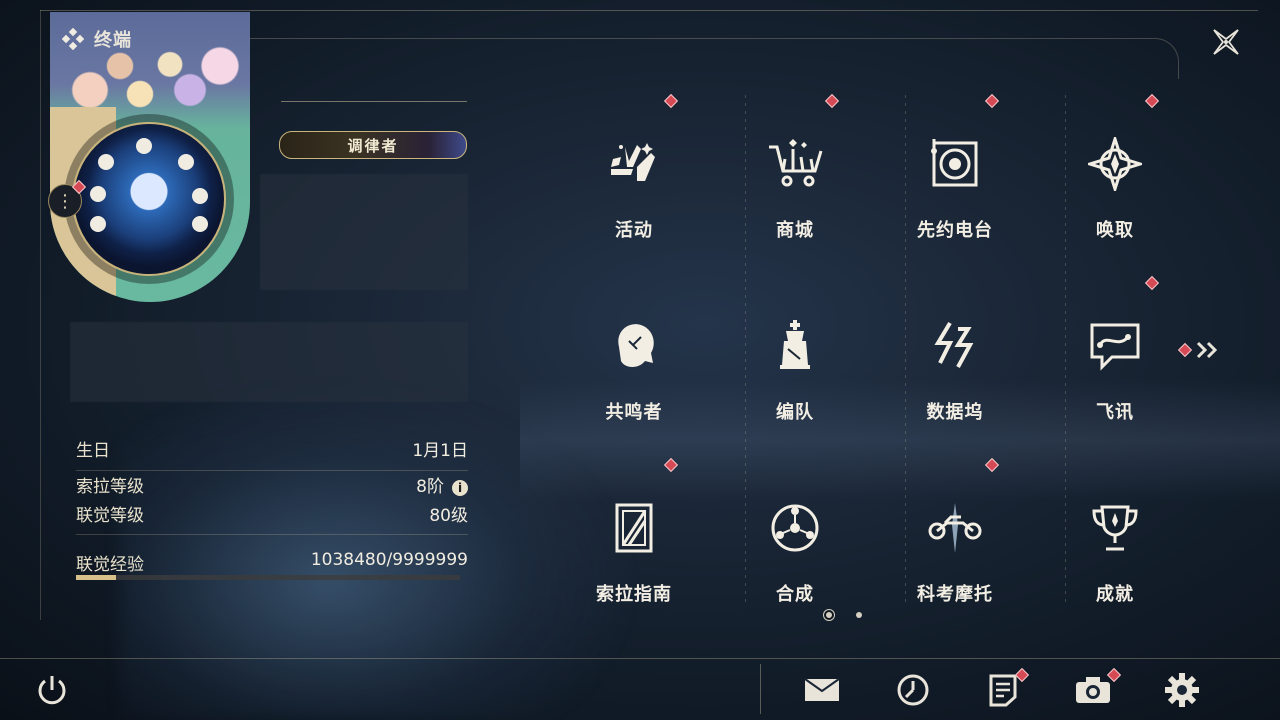 This screenshot has height=720, width=1280. I want to click on page-dot-active, so click(829, 615).